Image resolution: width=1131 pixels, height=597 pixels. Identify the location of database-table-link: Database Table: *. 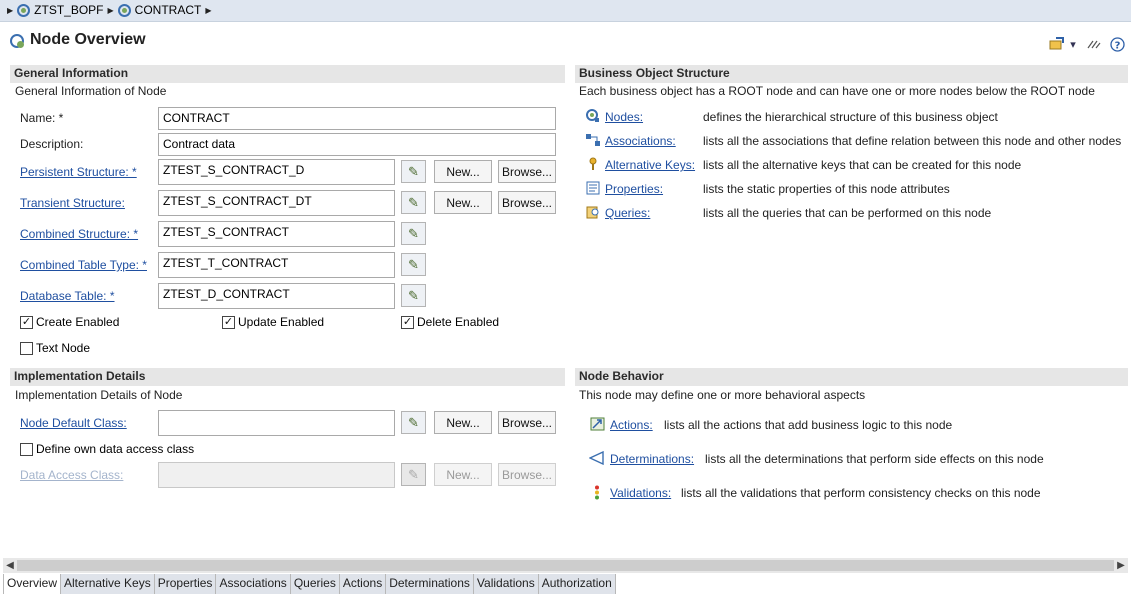
(67, 296).